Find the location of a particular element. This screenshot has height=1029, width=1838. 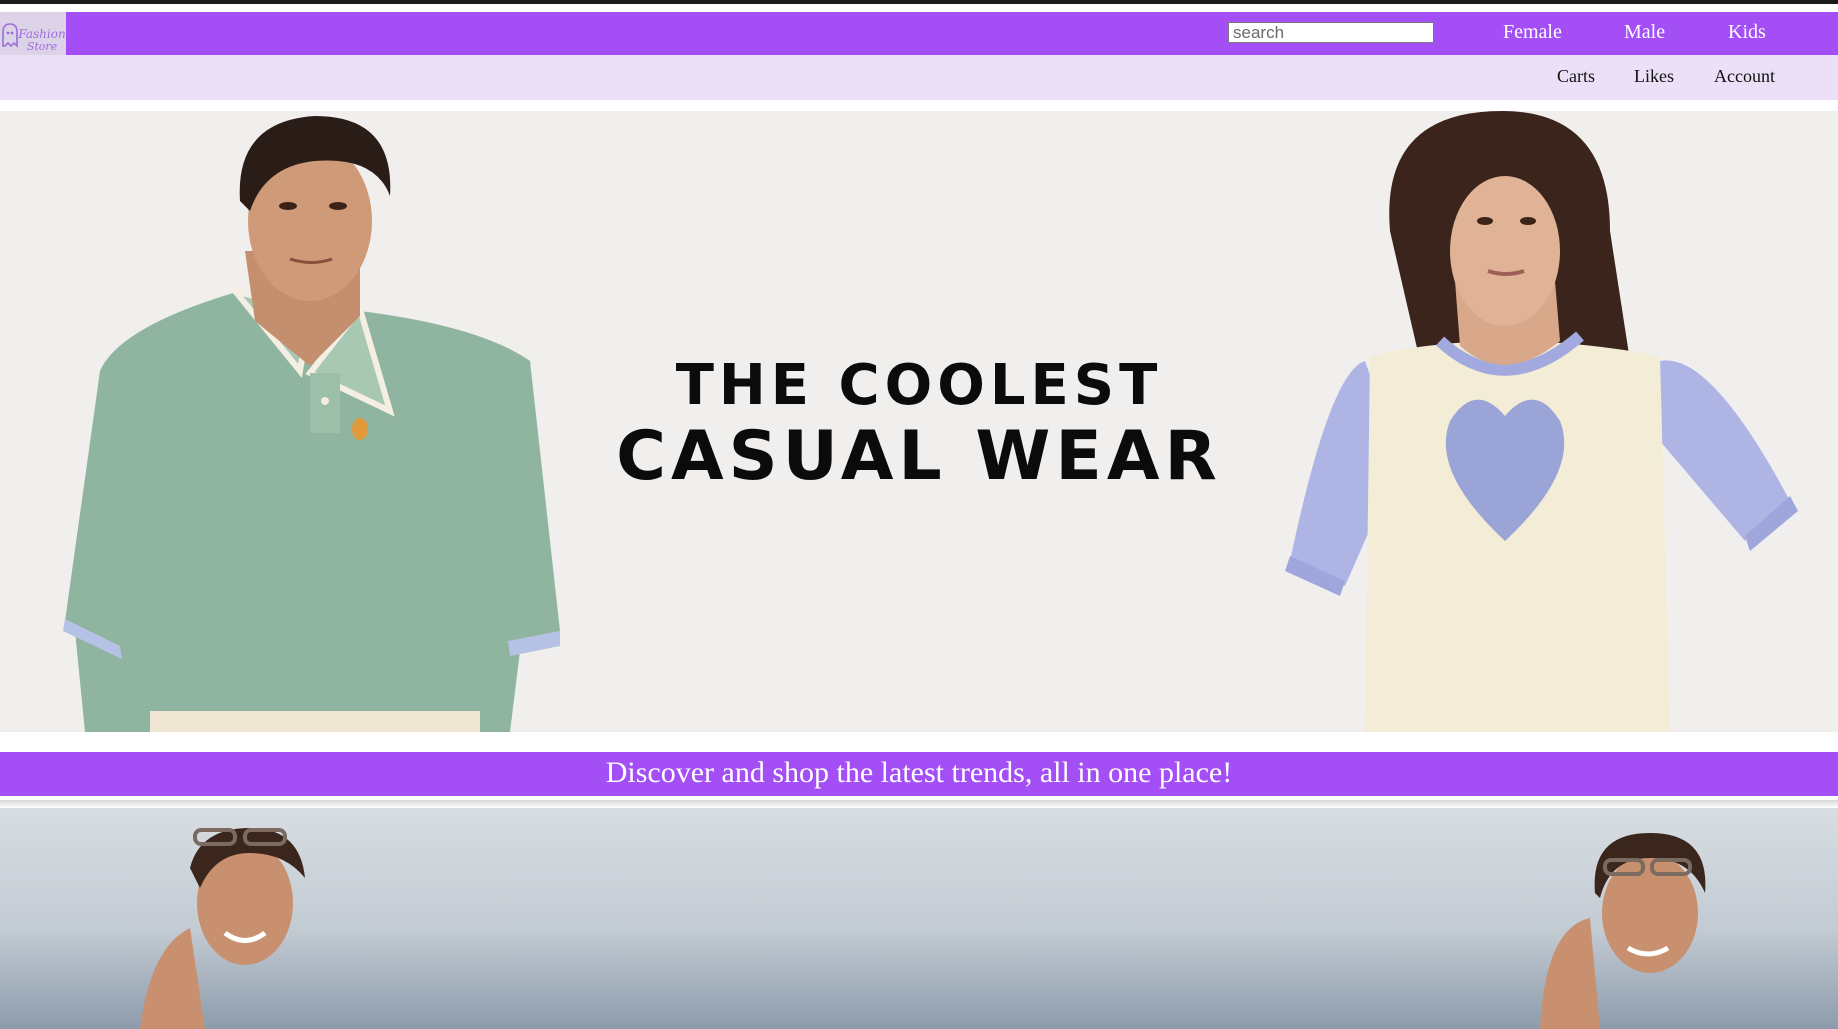

store-logo: Fashion Store is located at coordinates (33, 33).